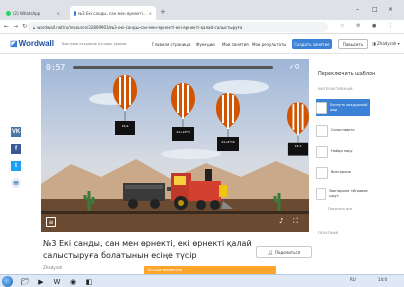 The height and width of the screenshot is (287, 404). I want to click on close-window-icon: ×, so click(390, 9).